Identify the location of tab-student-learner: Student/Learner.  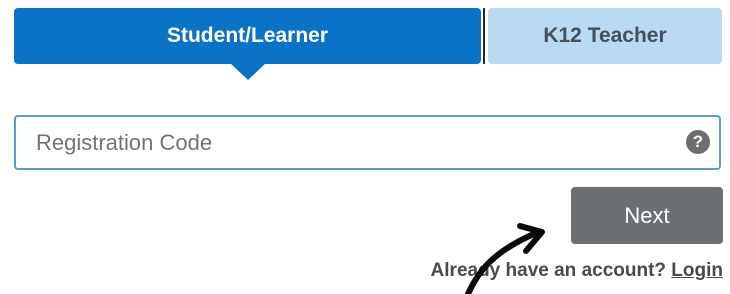
(247, 36).